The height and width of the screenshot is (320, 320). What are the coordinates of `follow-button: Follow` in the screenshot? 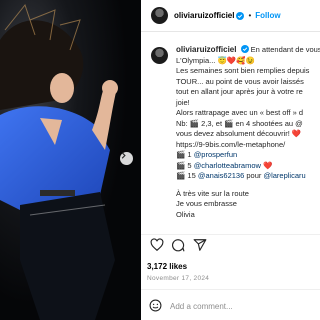 It's located at (267, 15).